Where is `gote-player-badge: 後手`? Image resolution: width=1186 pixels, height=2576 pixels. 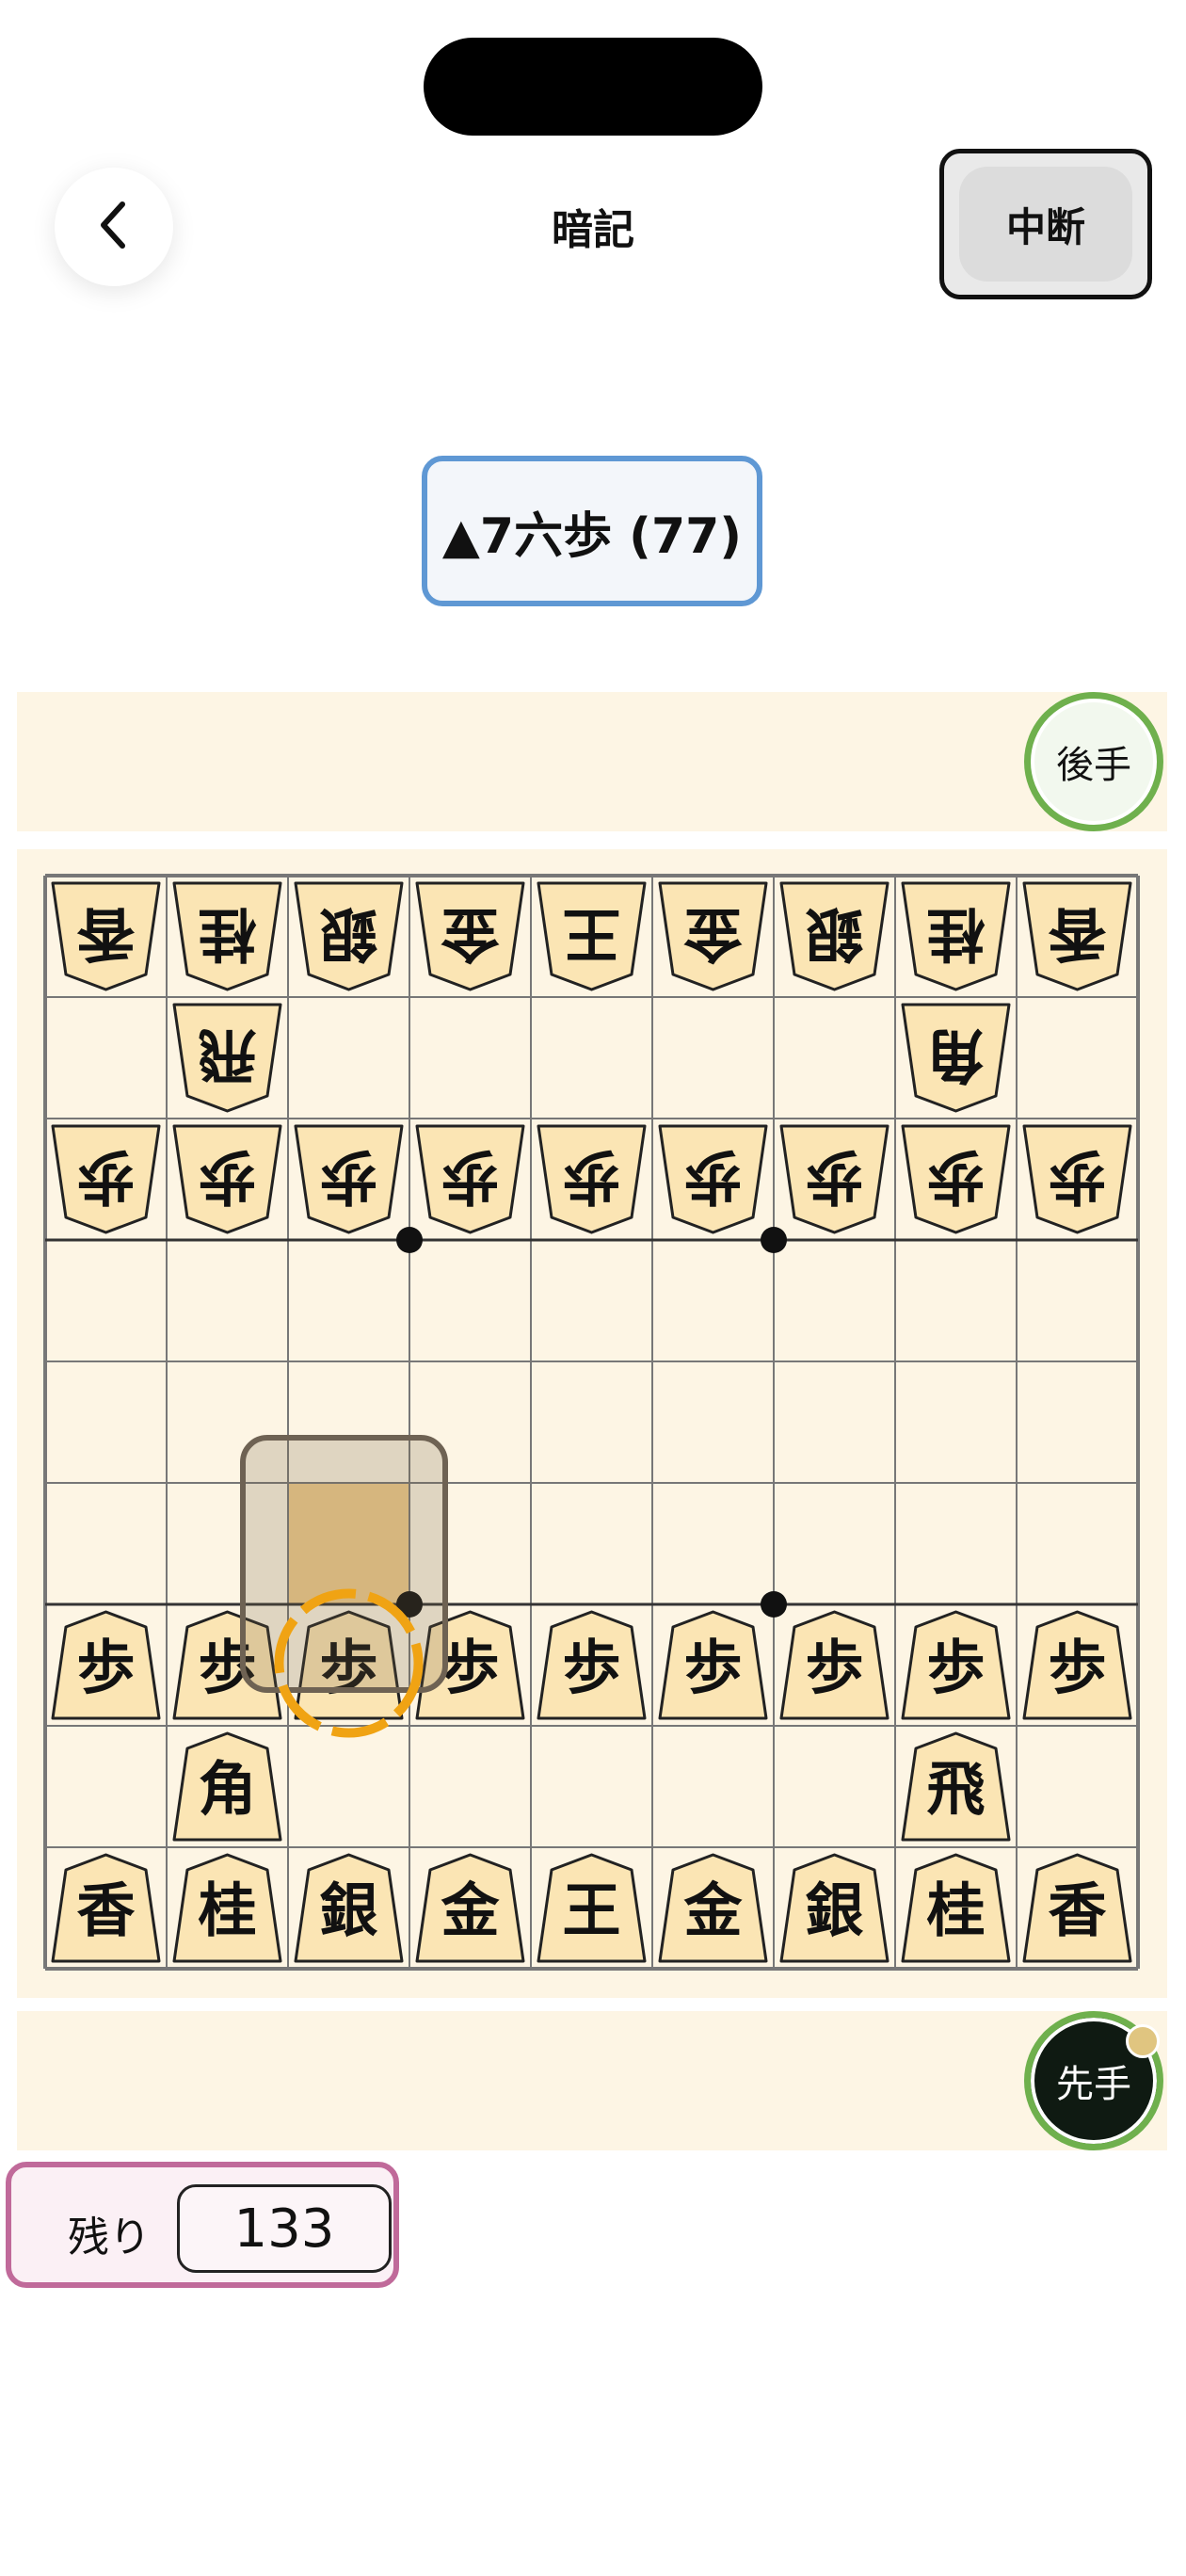 gote-player-badge: 後手 is located at coordinates (1093, 761).